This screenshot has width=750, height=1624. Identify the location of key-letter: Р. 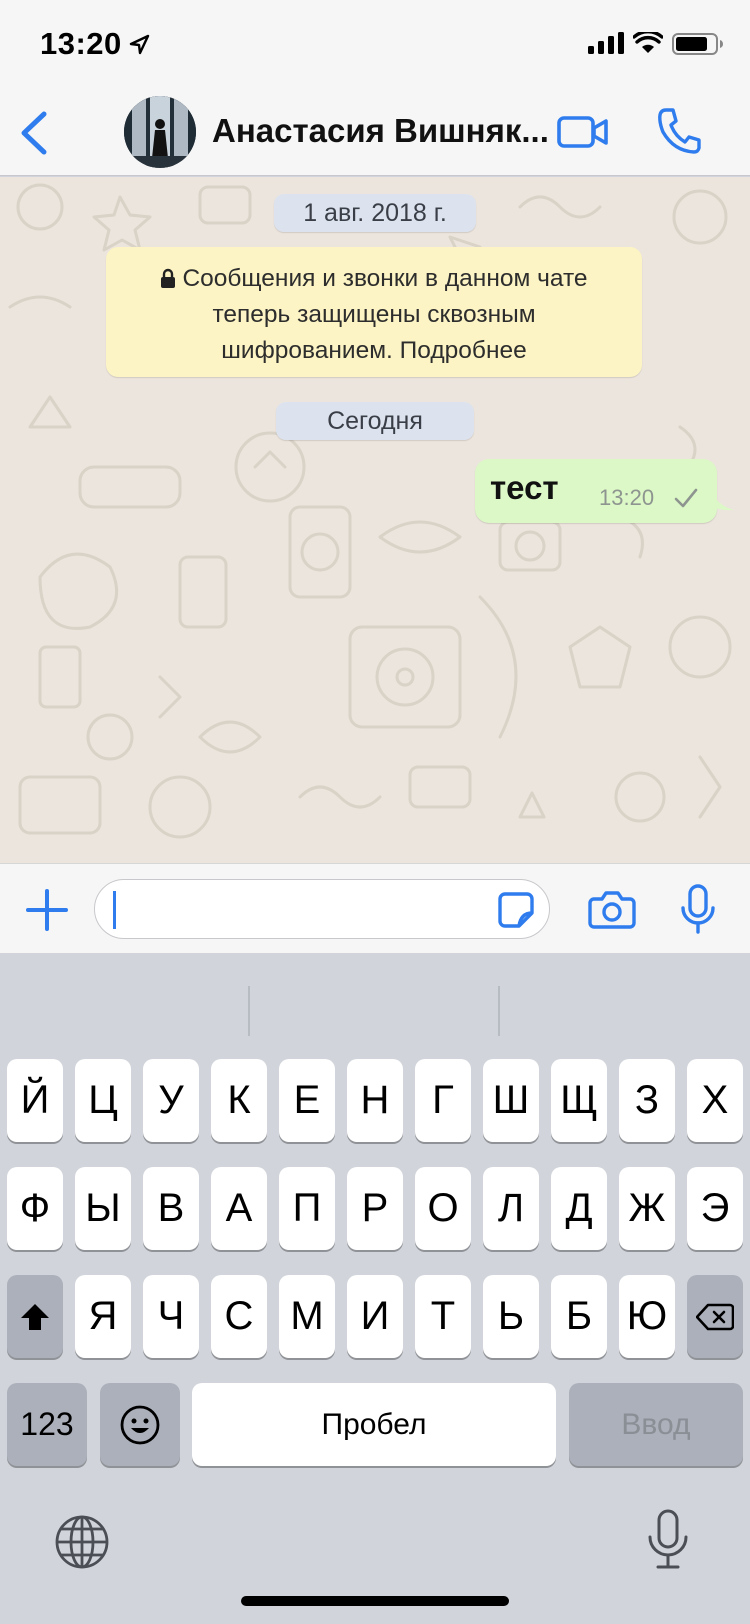
(375, 1208).